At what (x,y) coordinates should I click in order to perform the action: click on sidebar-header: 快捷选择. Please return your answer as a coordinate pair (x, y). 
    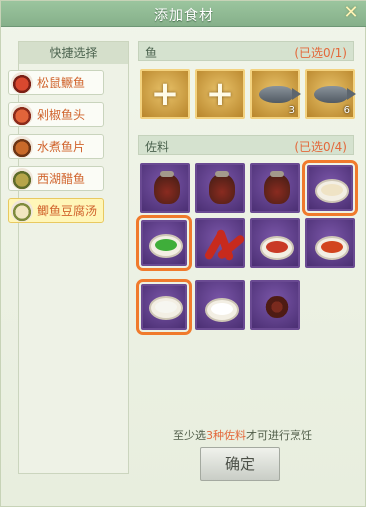
    Looking at the image, I should click on (73, 53).